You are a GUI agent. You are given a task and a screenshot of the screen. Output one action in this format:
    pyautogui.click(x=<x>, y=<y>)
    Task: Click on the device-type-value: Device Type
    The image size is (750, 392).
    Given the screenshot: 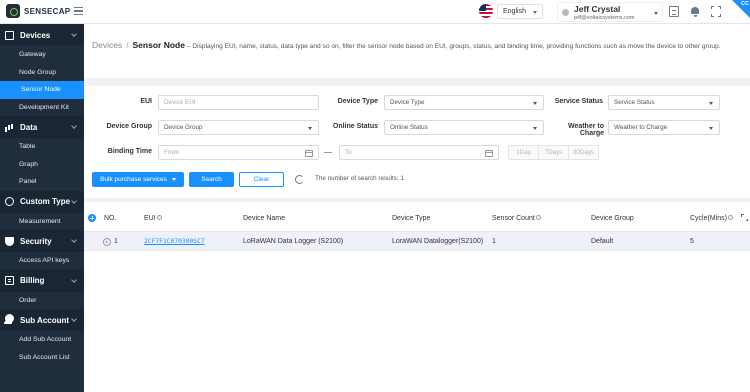 What is the action you would take?
    pyautogui.click(x=407, y=102)
    